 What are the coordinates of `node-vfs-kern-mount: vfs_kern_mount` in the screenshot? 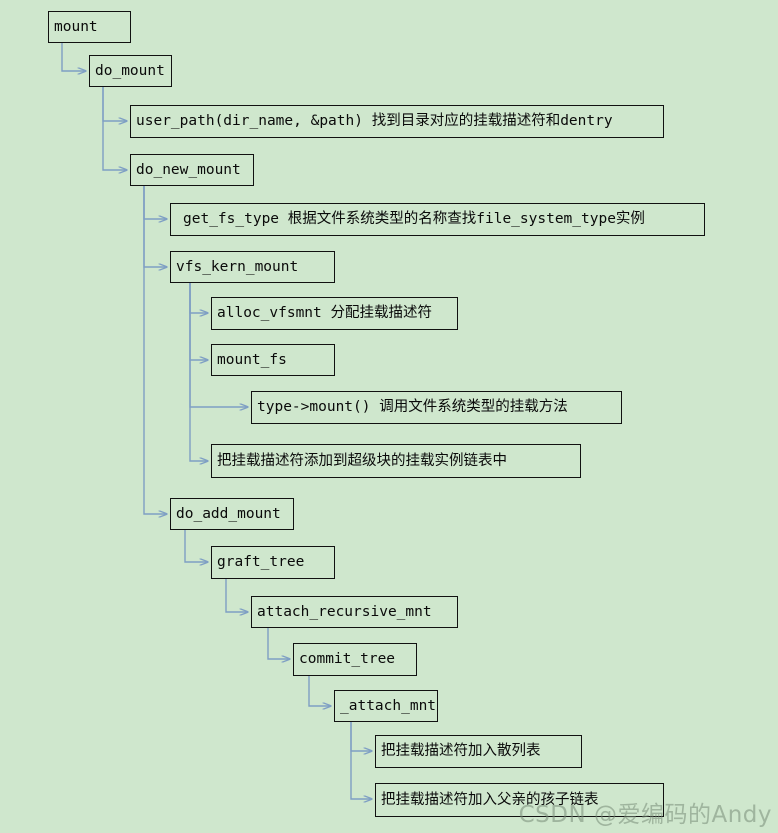 It's located at (252, 267).